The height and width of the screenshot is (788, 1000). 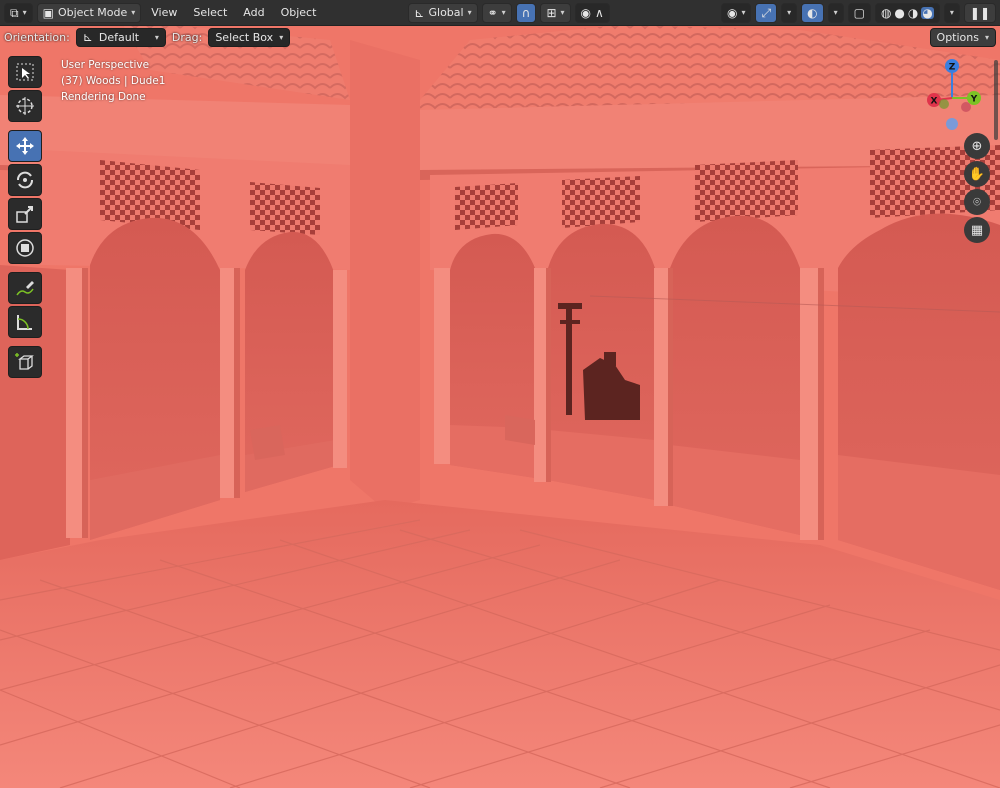 I want to click on transform-icon, so click(x=25, y=248).